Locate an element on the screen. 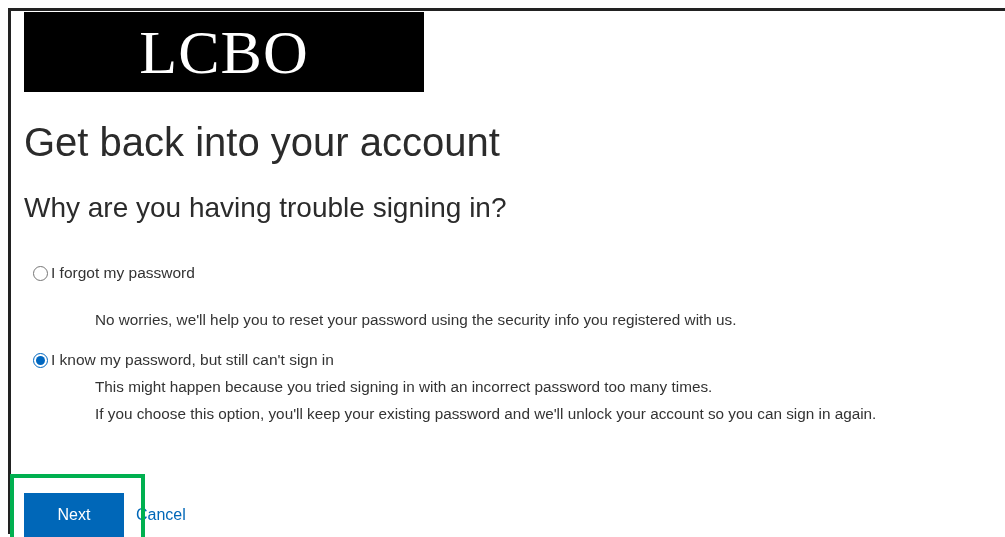 The width and height of the screenshot is (1005, 537). option-label: I know my password, but still can't sign in is located at coordinates (192, 360).